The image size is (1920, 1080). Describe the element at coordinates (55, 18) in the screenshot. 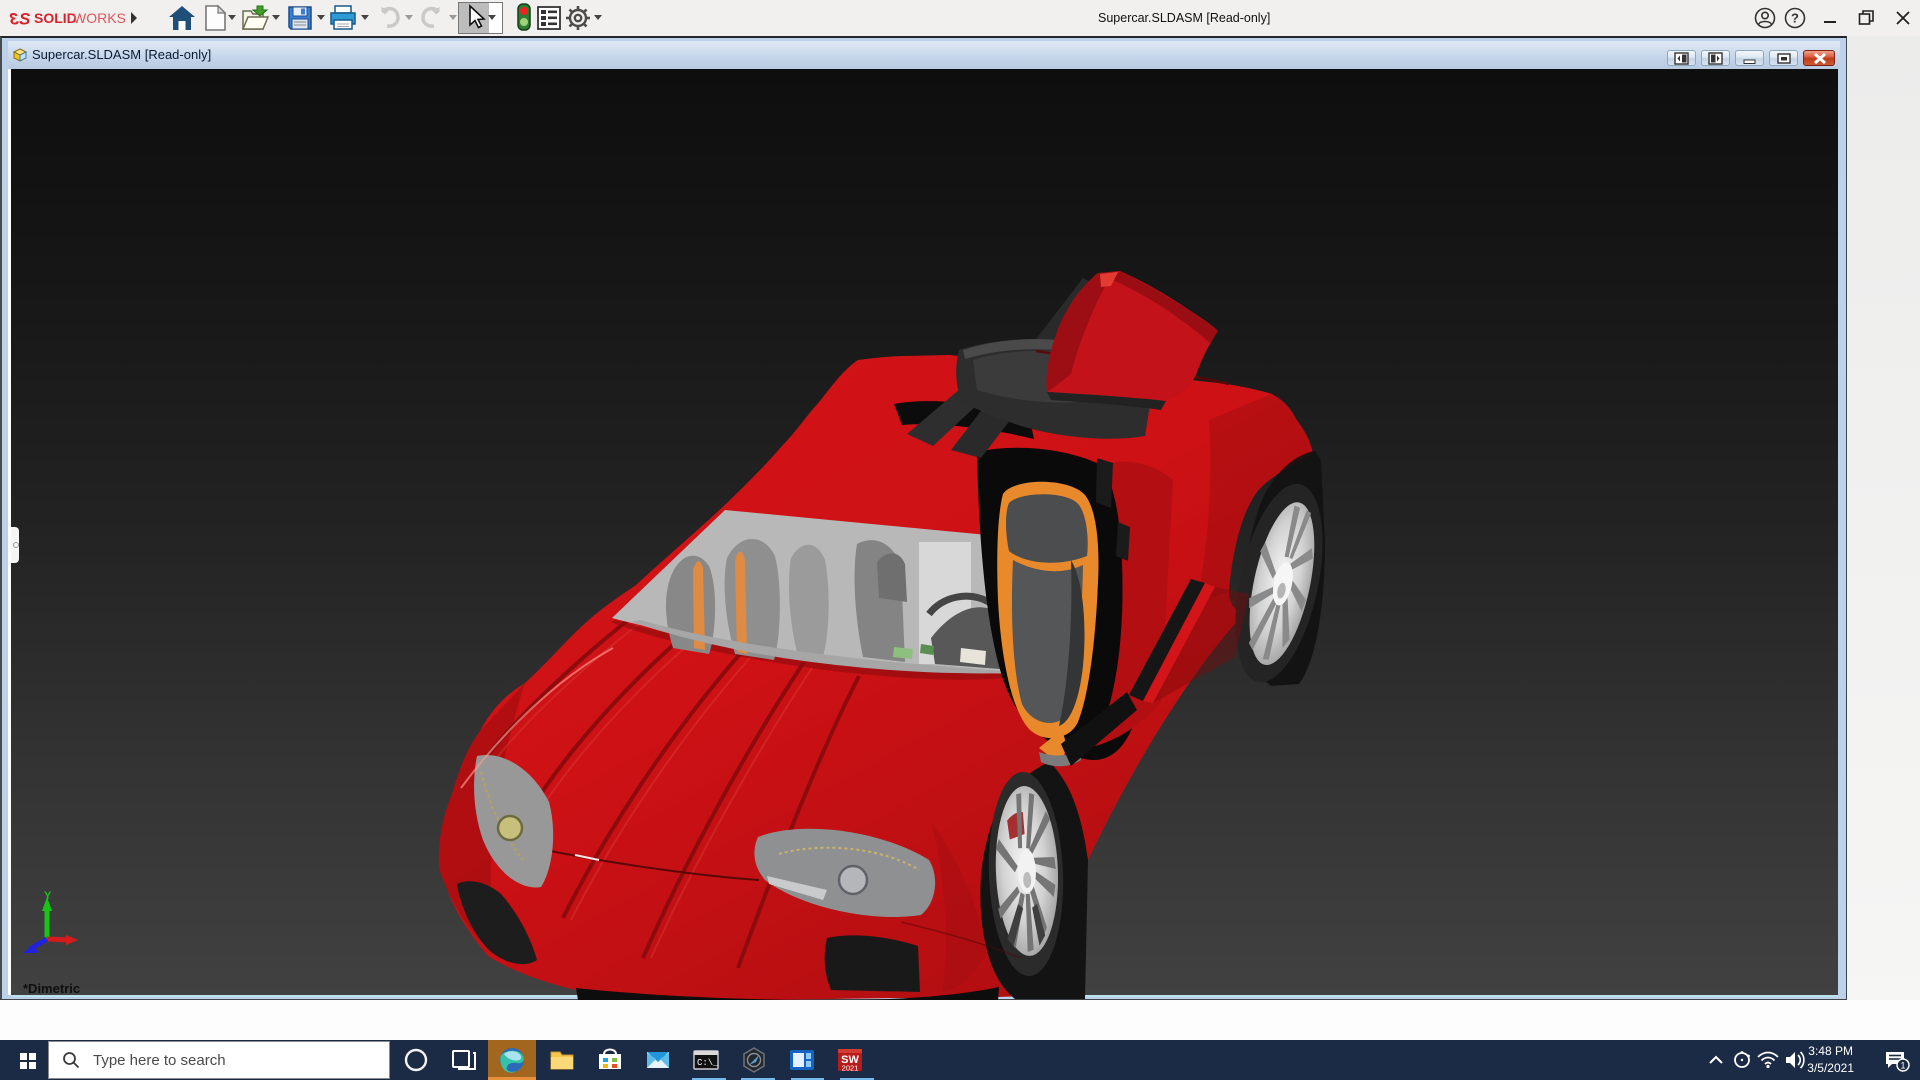

I see `svg-text: SOLID` at that location.